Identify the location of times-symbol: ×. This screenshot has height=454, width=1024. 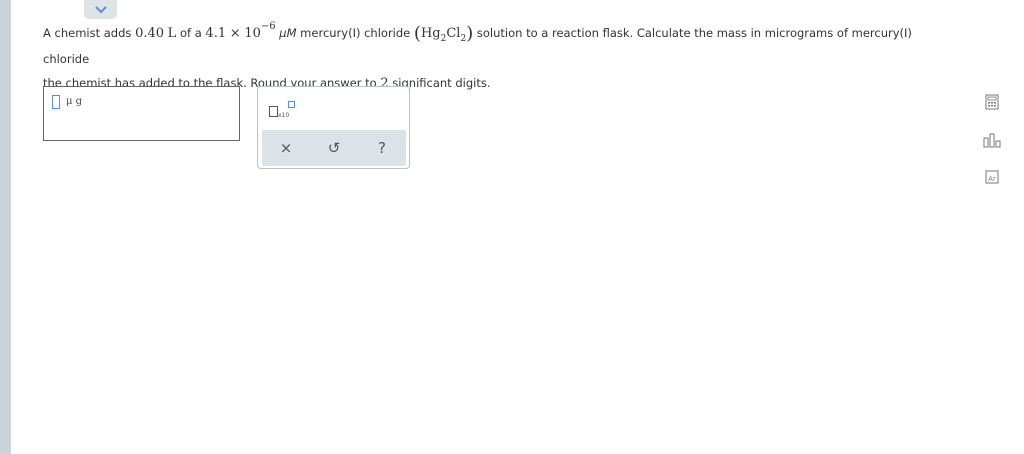
(235, 33).